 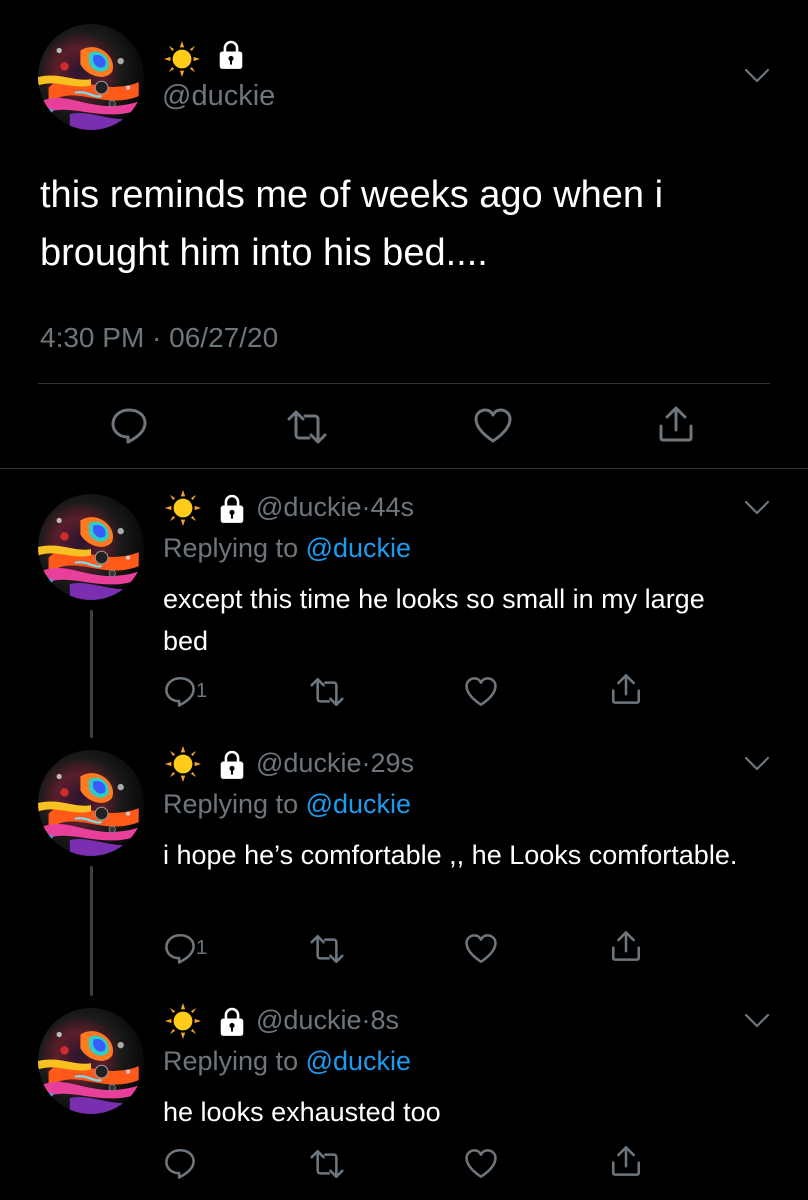 I want to click on relative-time: 44s, so click(x=392, y=507).